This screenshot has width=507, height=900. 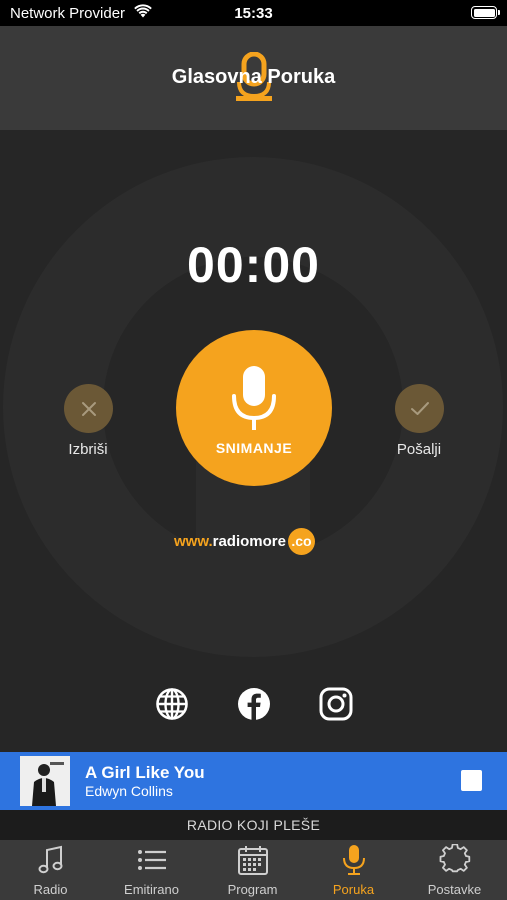 I want to click on tab-label: Postavke, so click(x=454, y=889).